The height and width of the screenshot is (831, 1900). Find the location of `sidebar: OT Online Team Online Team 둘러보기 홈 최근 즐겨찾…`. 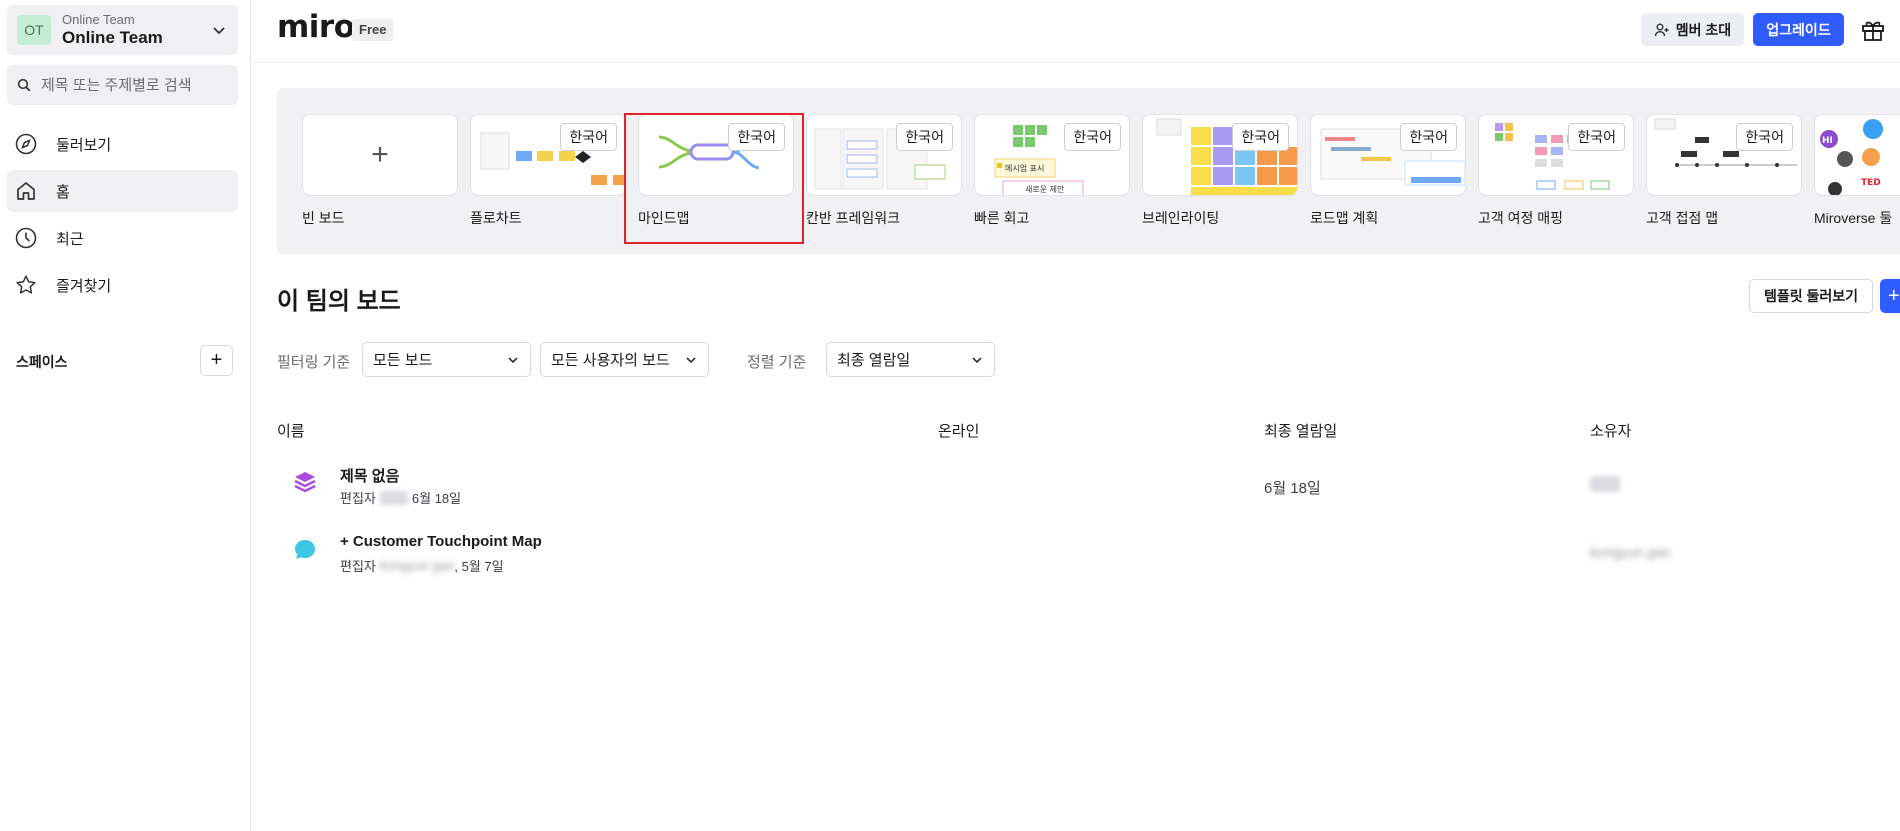

sidebar: OT Online Team Online Team 둘러보기 홈 최근 즐겨찾… is located at coordinates (125, 415).